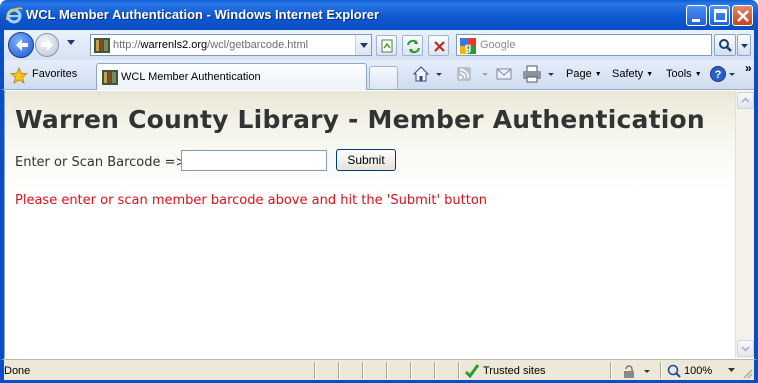  Describe the element at coordinates (698, 371) in the screenshot. I see `zoom-level: 100%` at that location.